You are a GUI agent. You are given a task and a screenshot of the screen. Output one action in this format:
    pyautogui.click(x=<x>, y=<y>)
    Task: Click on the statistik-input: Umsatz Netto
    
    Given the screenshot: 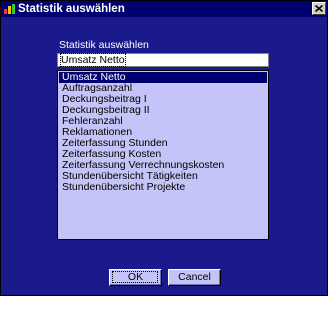 What is the action you would take?
    pyautogui.click(x=163, y=60)
    